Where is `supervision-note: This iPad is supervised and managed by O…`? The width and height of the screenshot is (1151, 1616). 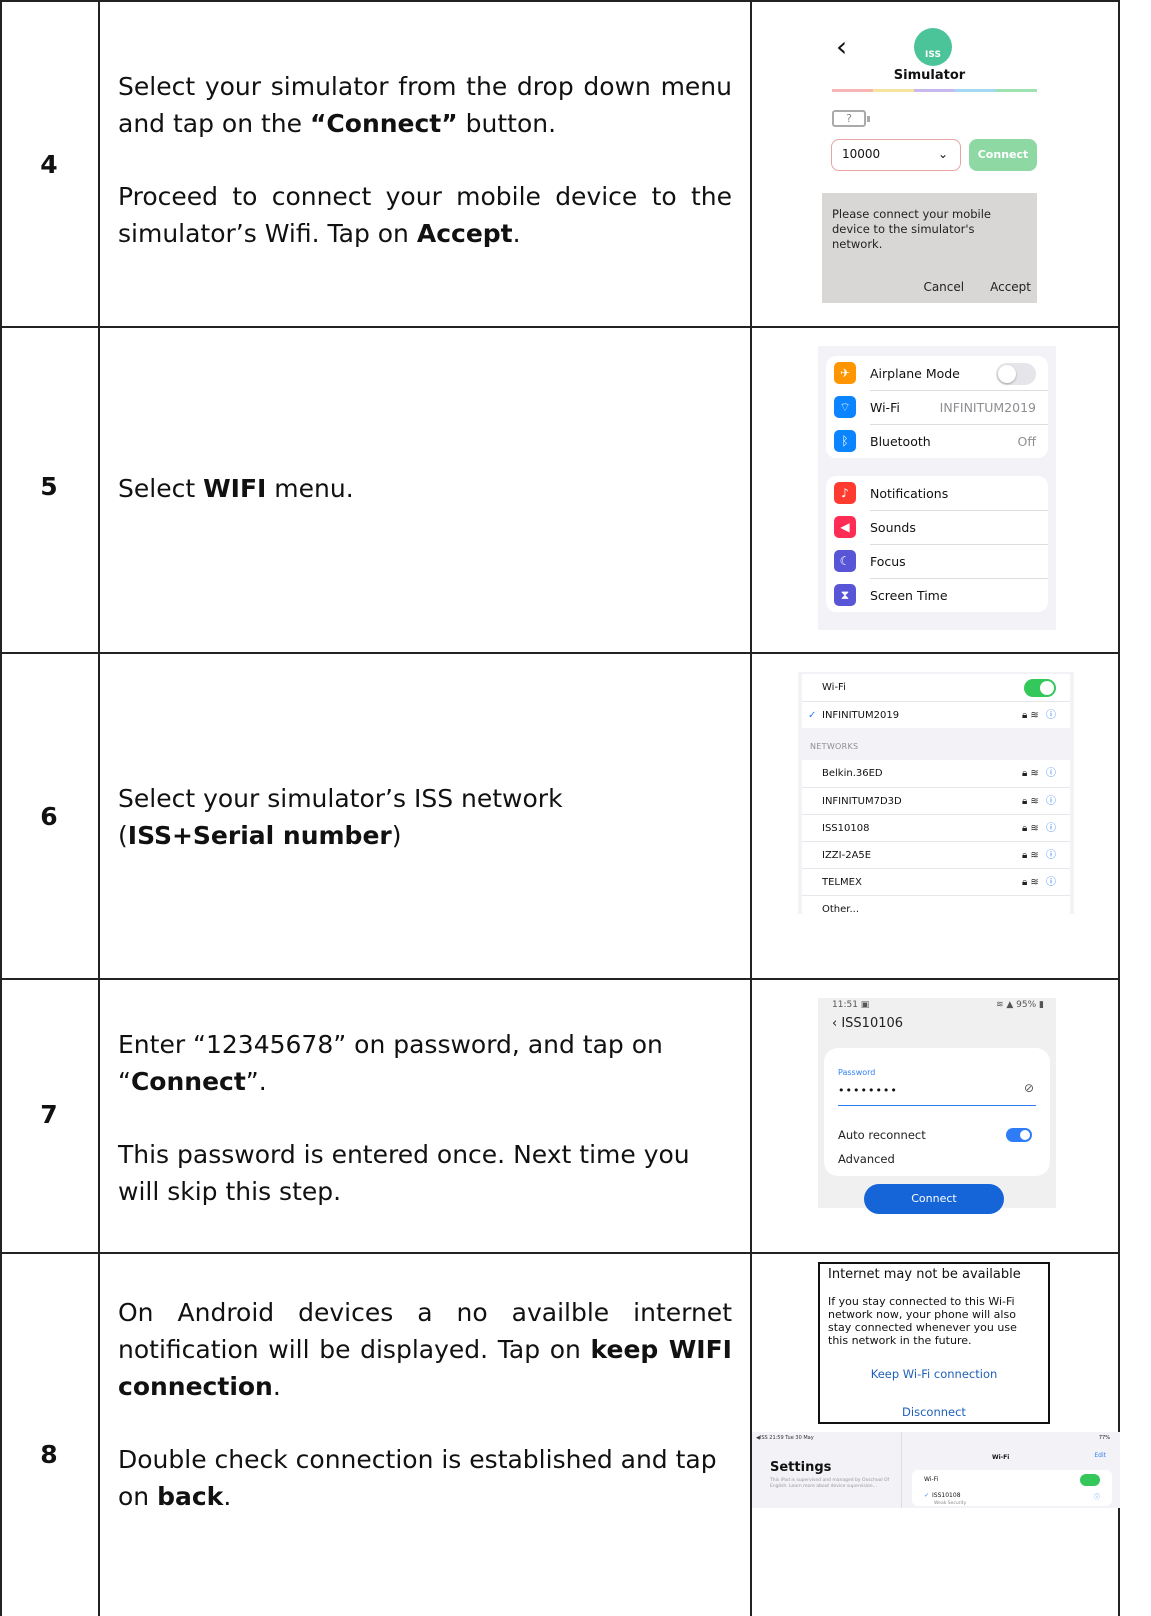
supervision-note: This iPad is supervised and managed by O… is located at coordinates (830, 1483).